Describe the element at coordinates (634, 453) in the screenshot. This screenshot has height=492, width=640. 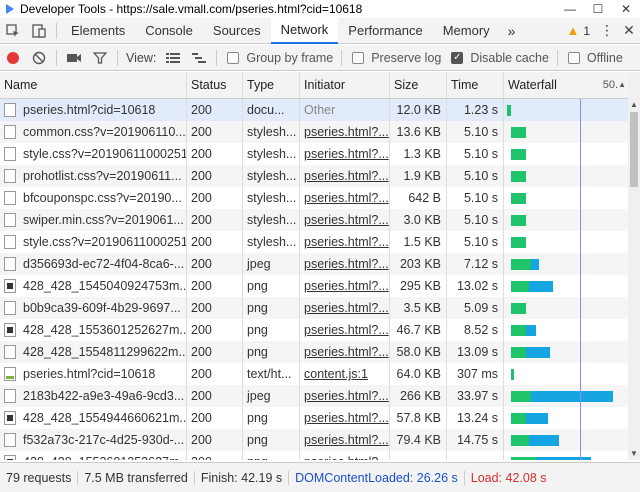
I see `scroll-down-arrow-icon: ▼` at that location.